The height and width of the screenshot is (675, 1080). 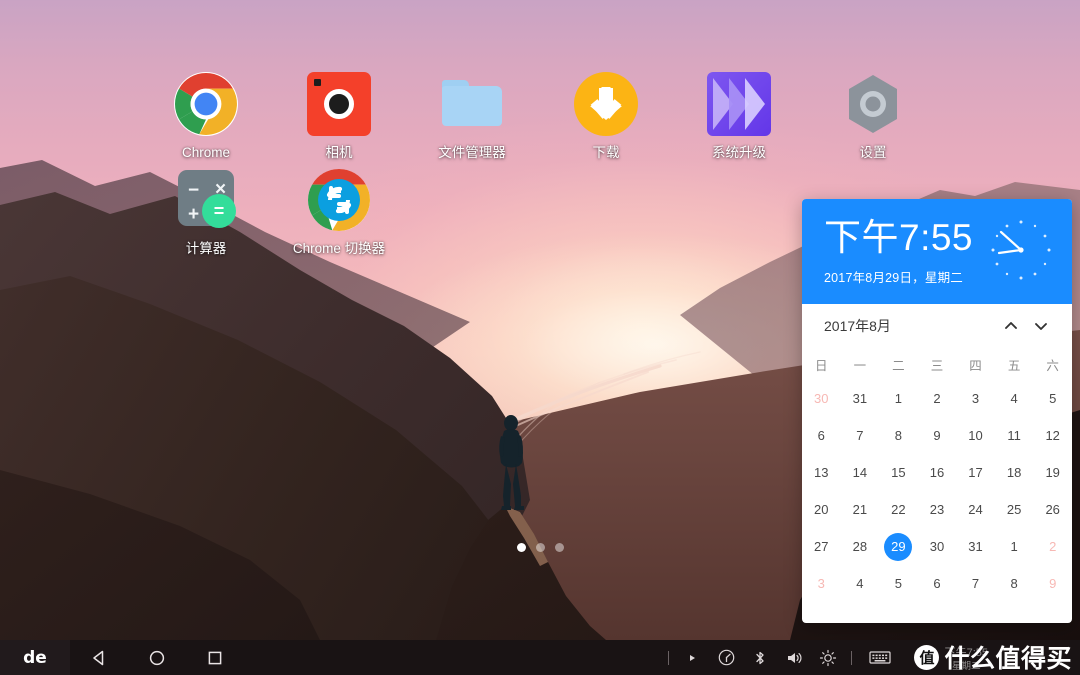 I want to click on calendar-day: 12, so click(x=1052, y=435).